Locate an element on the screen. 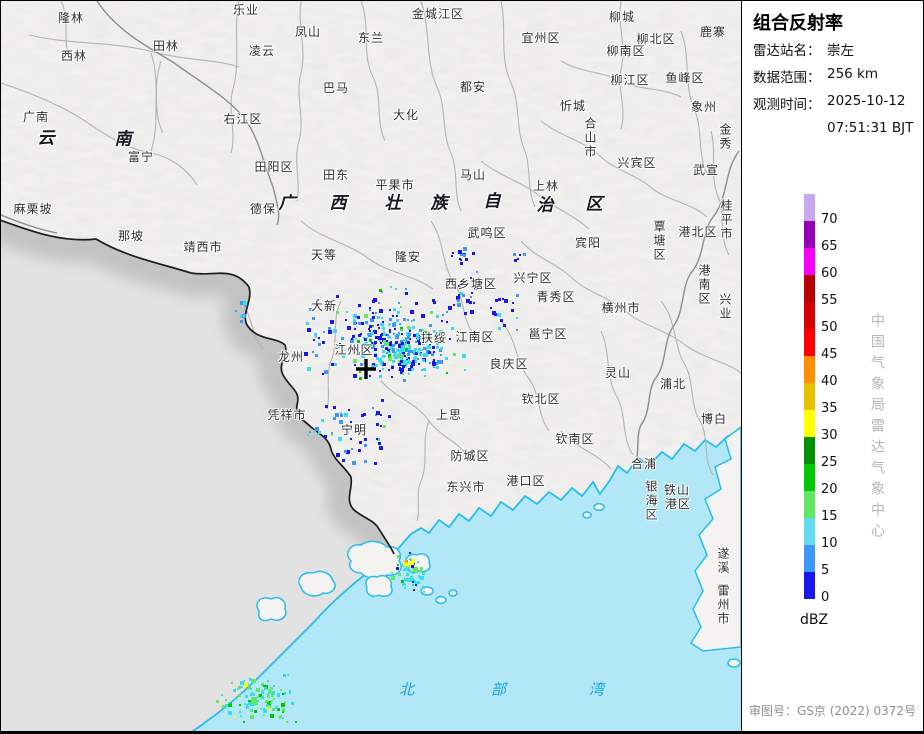 The width and height of the screenshot is (924, 734). bottom-border is located at coordinates (462, 732).